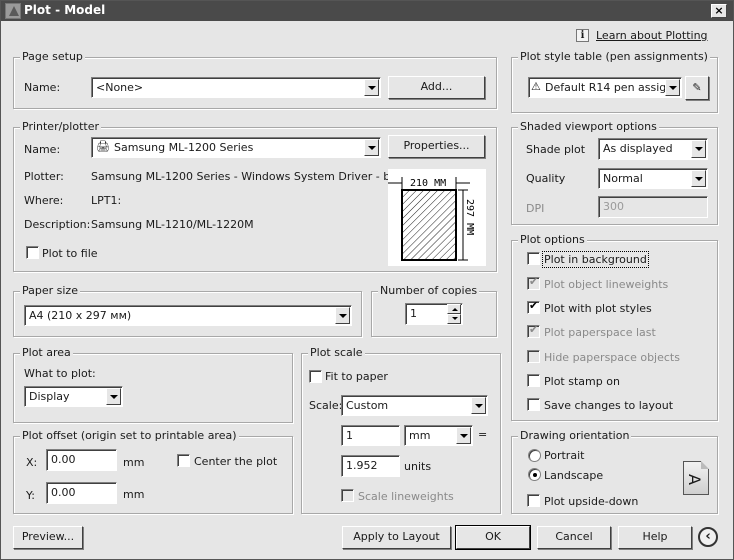  Describe the element at coordinates (431, 219) in the screenshot. I see `paper-preview-drawing: 210 MM 297 MM` at that location.